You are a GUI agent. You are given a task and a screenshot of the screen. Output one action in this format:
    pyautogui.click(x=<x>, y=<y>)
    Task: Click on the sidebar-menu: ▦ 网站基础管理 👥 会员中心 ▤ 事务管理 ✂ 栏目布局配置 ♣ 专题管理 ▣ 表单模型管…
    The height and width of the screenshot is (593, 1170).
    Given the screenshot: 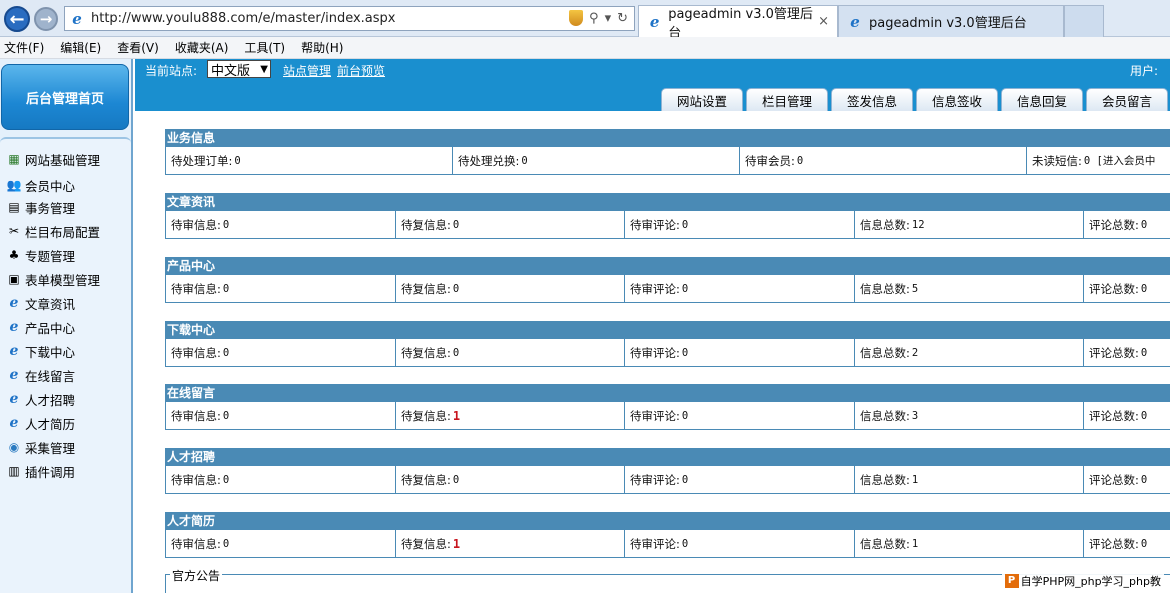 What is the action you would take?
    pyautogui.click(x=65, y=365)
    